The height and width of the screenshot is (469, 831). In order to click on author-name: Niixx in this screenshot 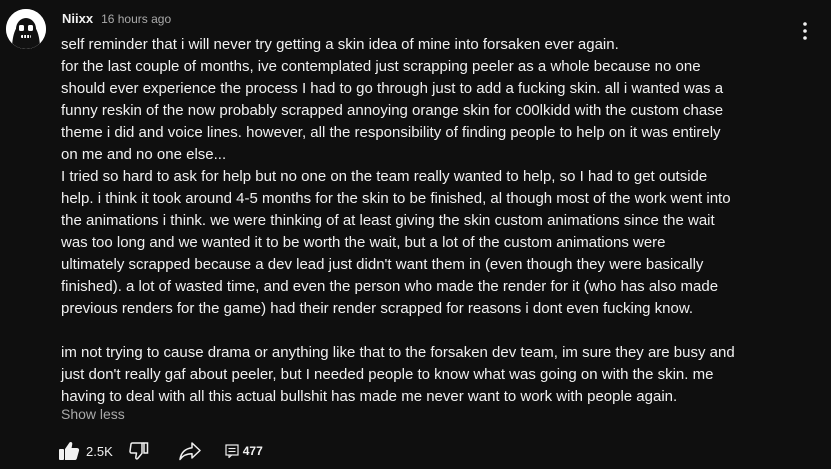, I will do `click(77, 18)`.